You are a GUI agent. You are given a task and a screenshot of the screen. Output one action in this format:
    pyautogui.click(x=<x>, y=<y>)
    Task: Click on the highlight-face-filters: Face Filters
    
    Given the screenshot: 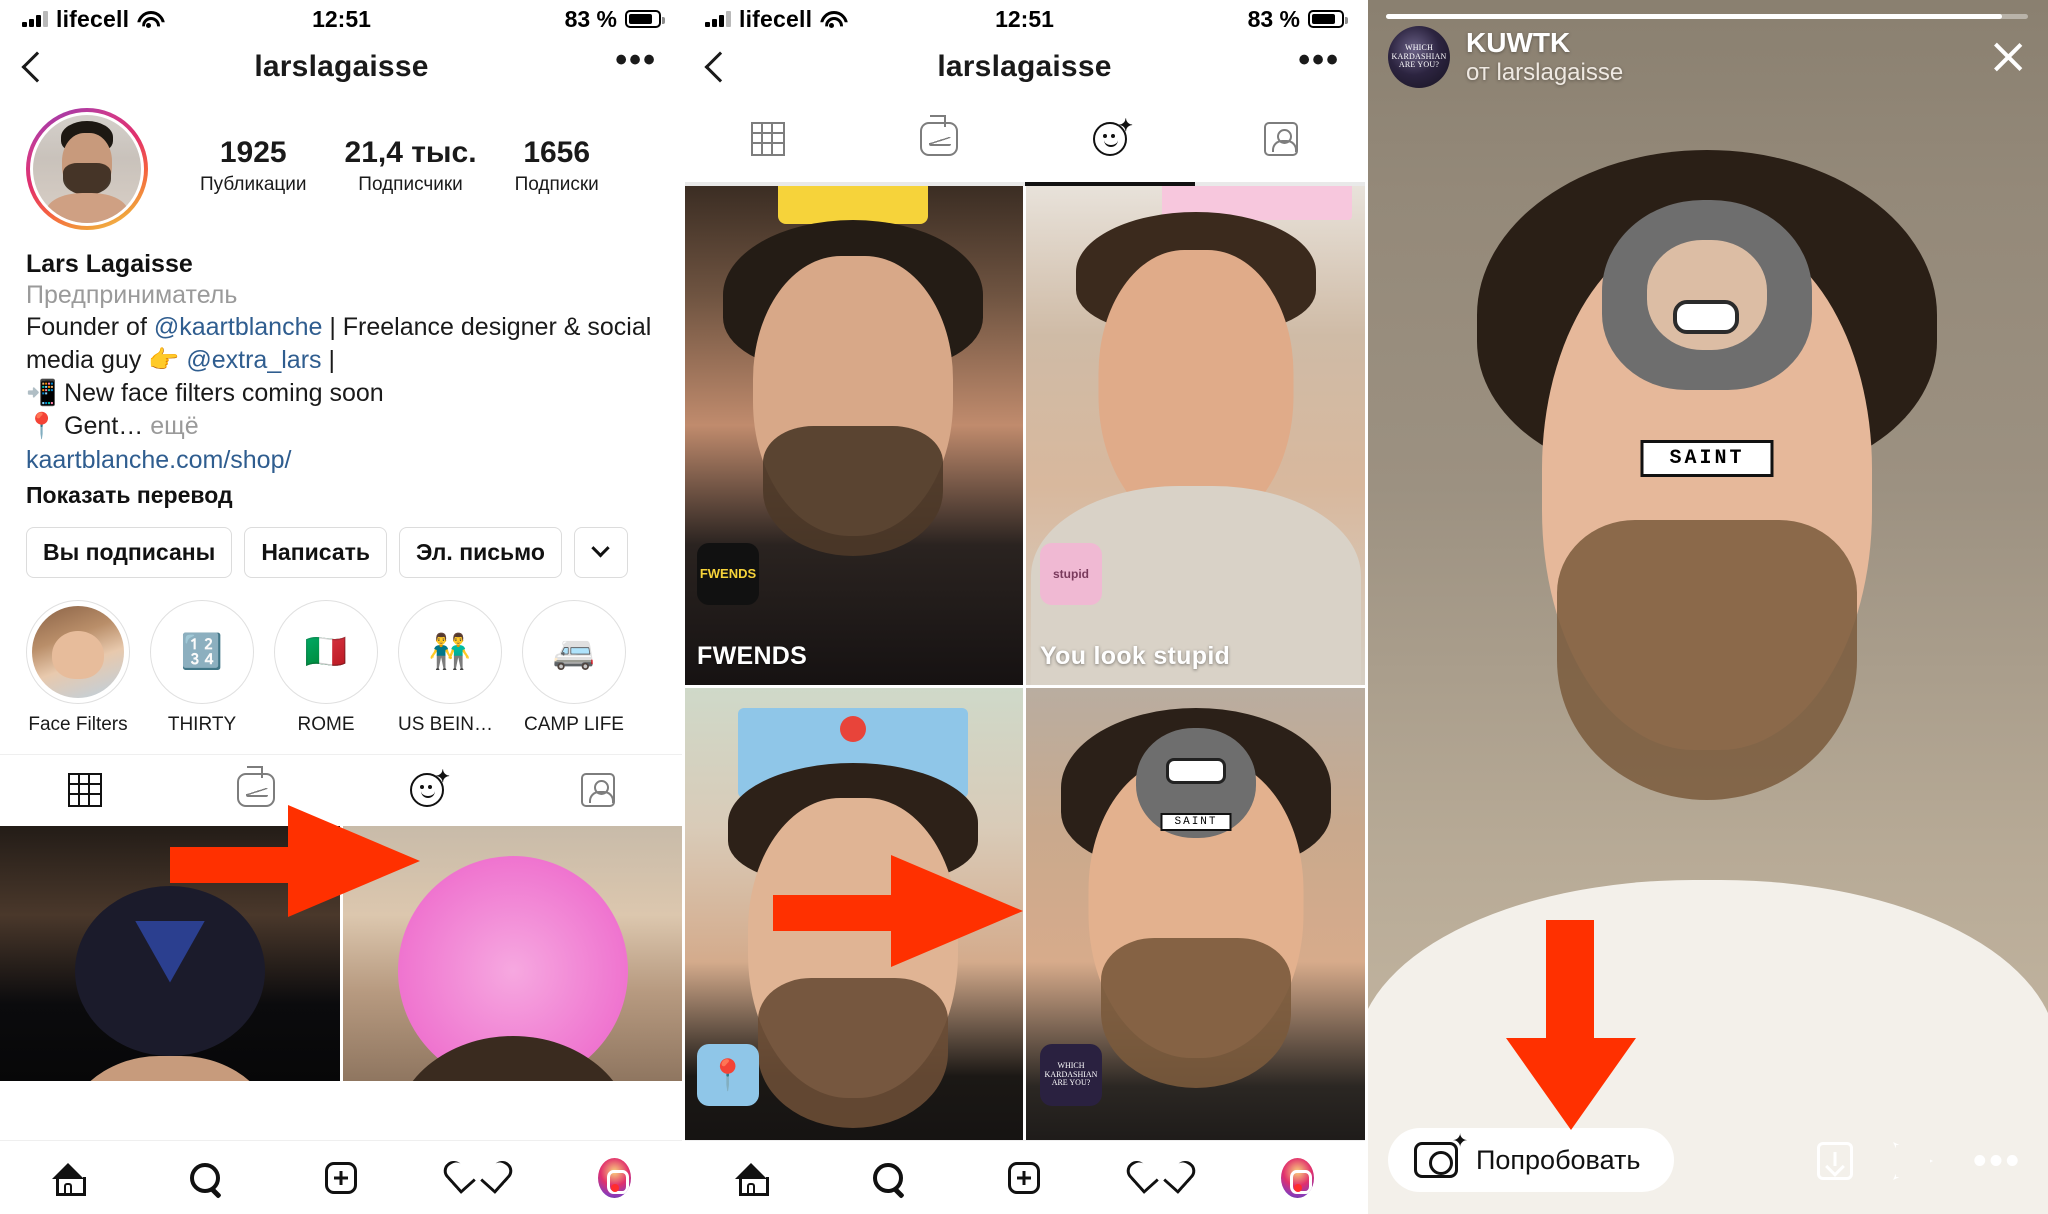 What is the action you would take?
    pyautogui.click(x=78, y=667)
    